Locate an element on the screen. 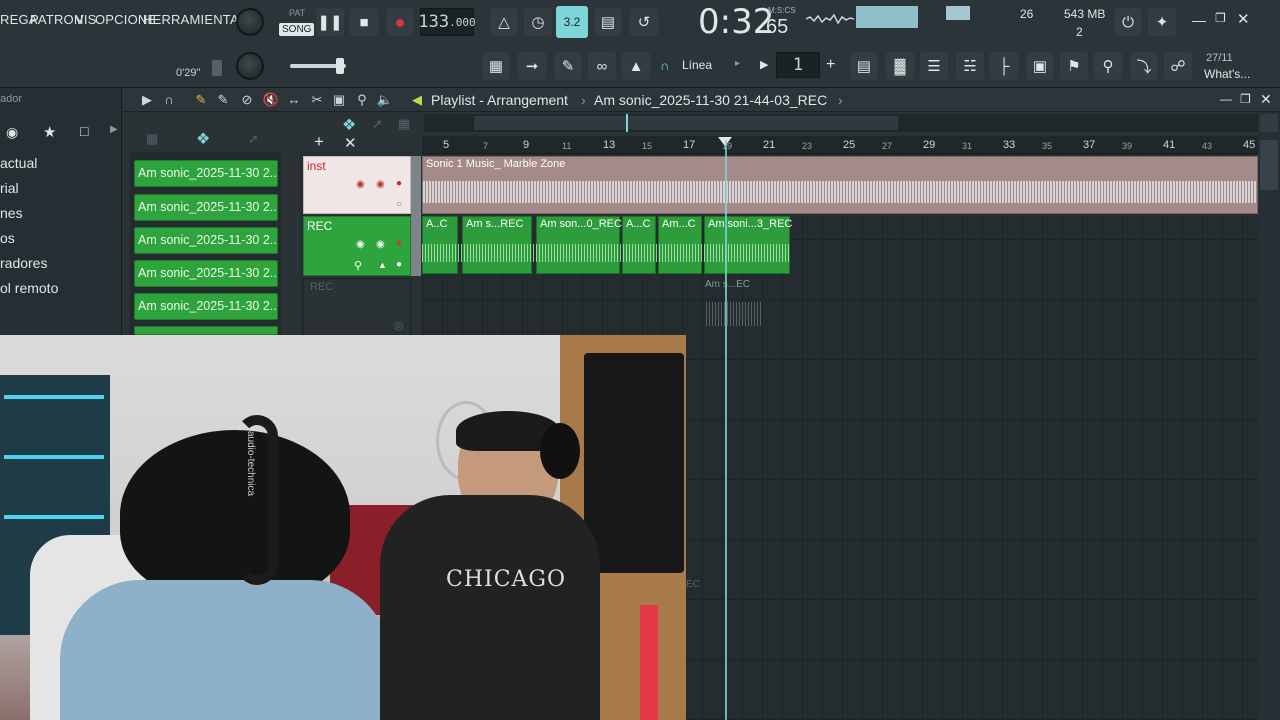  ghost-clip-title: Am s...EC is located at coordinates (727, 284).